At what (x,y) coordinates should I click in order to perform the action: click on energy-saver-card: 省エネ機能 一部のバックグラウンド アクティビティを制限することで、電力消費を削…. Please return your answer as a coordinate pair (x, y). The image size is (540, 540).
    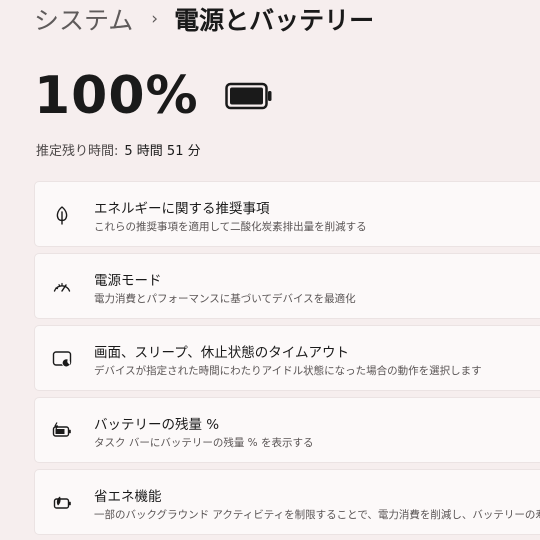
    Looking at the image, I should click on (287, 502).